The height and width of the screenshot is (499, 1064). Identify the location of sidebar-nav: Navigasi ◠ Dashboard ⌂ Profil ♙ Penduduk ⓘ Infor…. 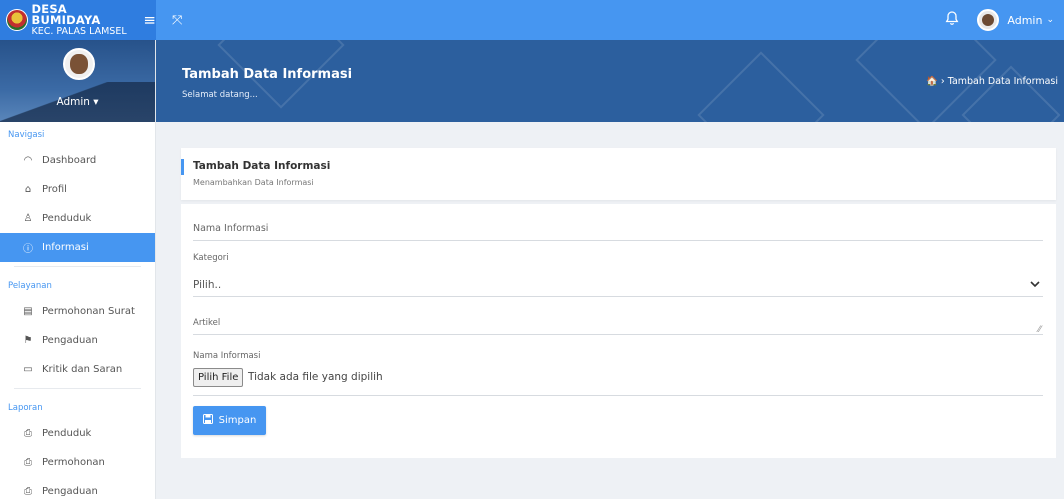
(77, 310).